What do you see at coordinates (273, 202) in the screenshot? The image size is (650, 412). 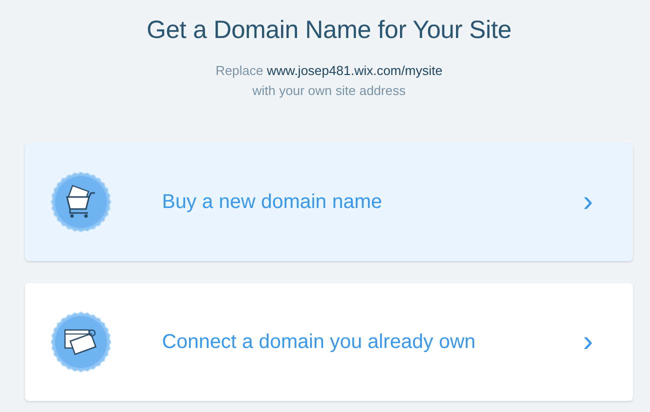 I see `option-label: Buy a new domain name` at bounding box center [273, 202].